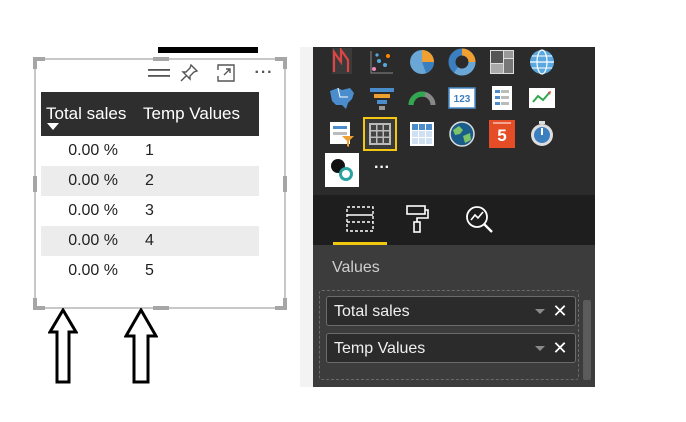 The height and width of the screenshot is (422, 686). I want to click on scatter-chart-icon, so click(382, 62).